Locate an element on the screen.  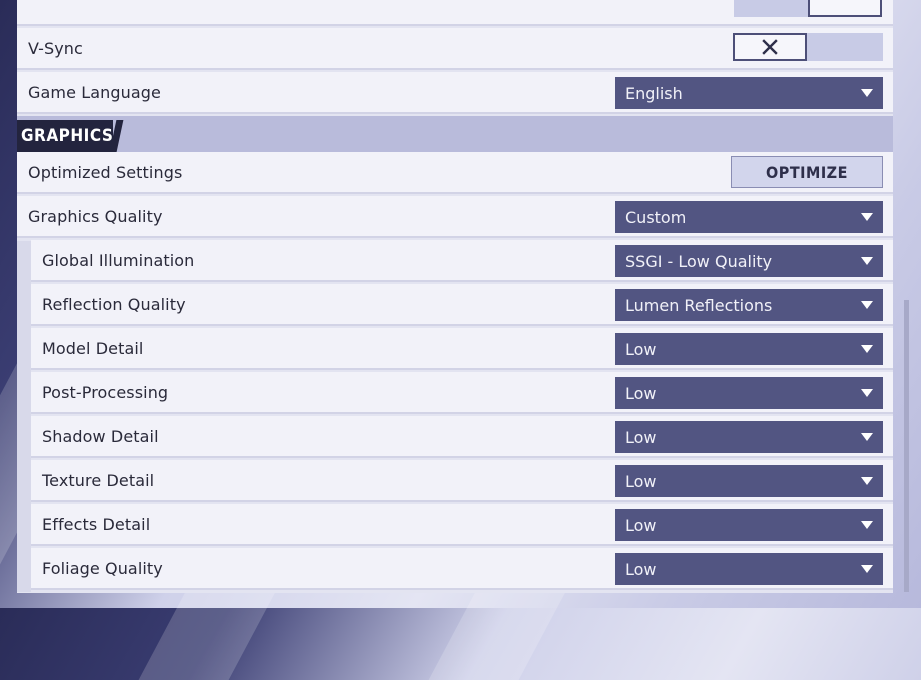
foliage-quality-value: Low is located at coordinates (641, 569).